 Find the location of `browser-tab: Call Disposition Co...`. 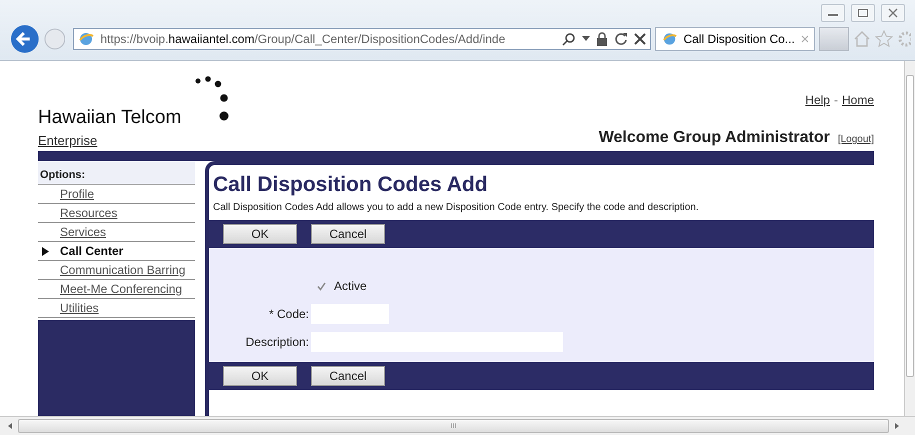

browser-tab: Call Disposition Co... is located at coordinates (735, 39).